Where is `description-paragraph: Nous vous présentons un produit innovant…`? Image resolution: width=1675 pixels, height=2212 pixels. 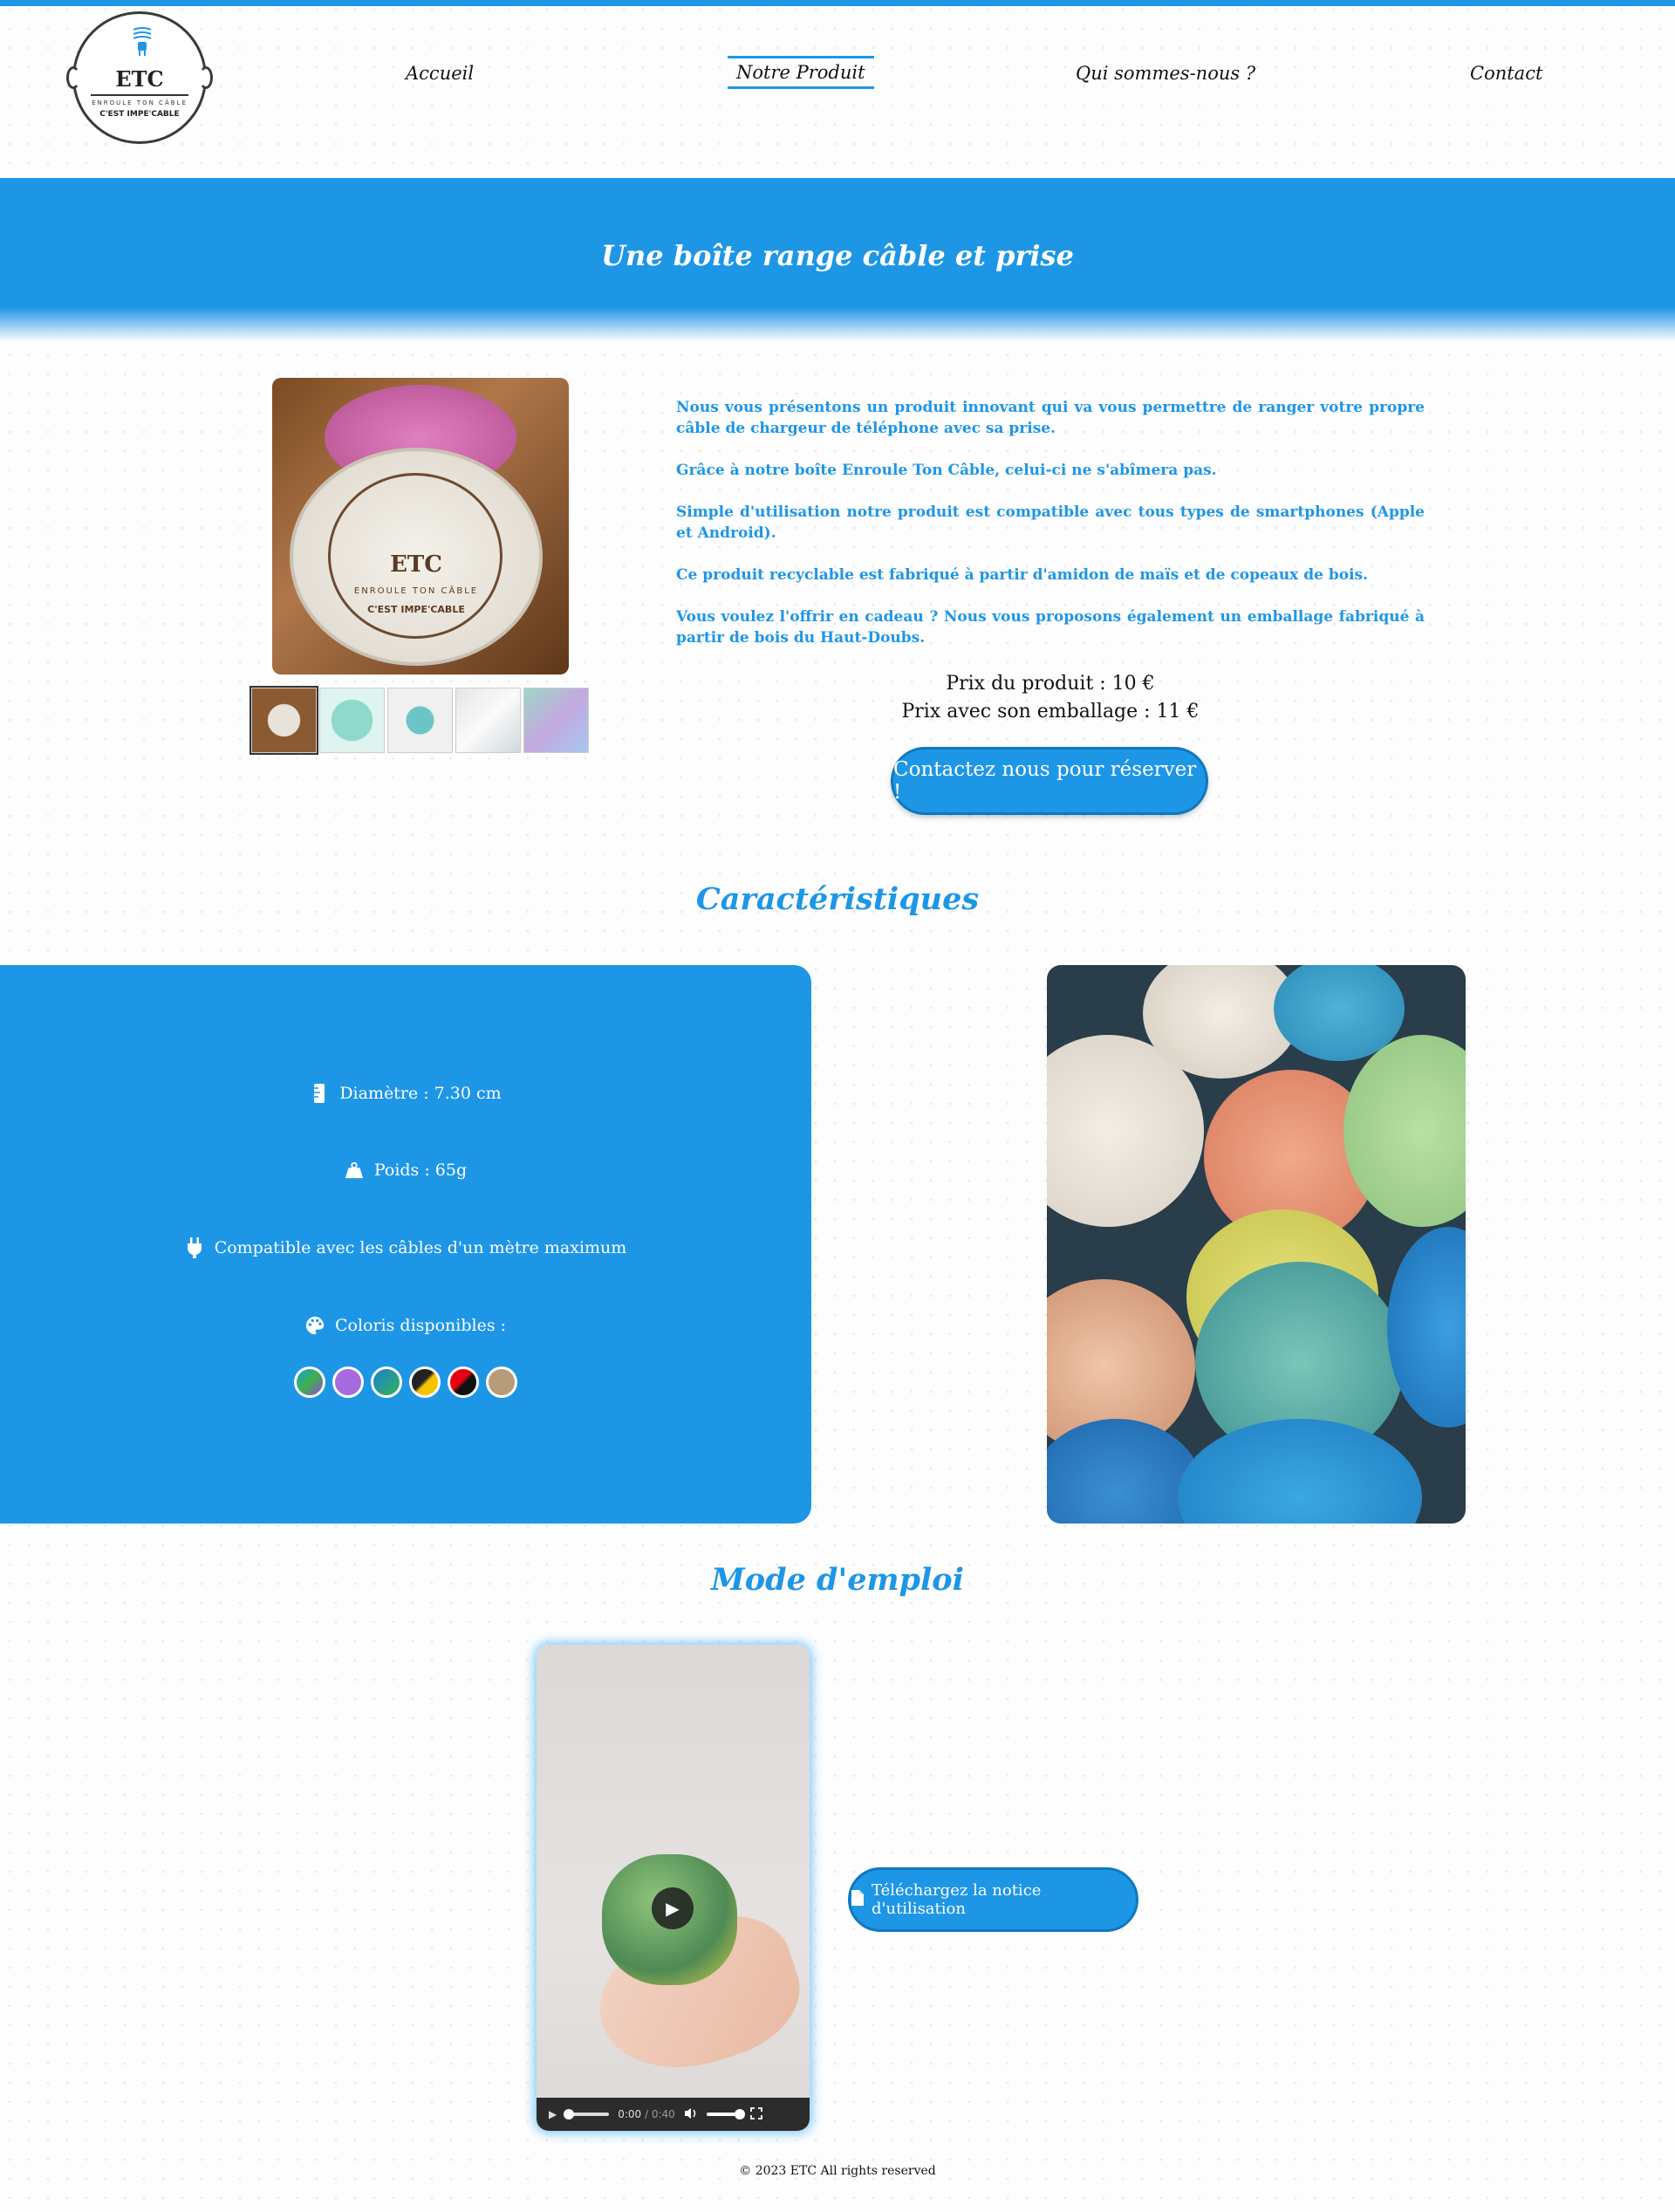 description-paragraph: Nous vous présentons un produit innovant… is located at coordinates (1050, 418).